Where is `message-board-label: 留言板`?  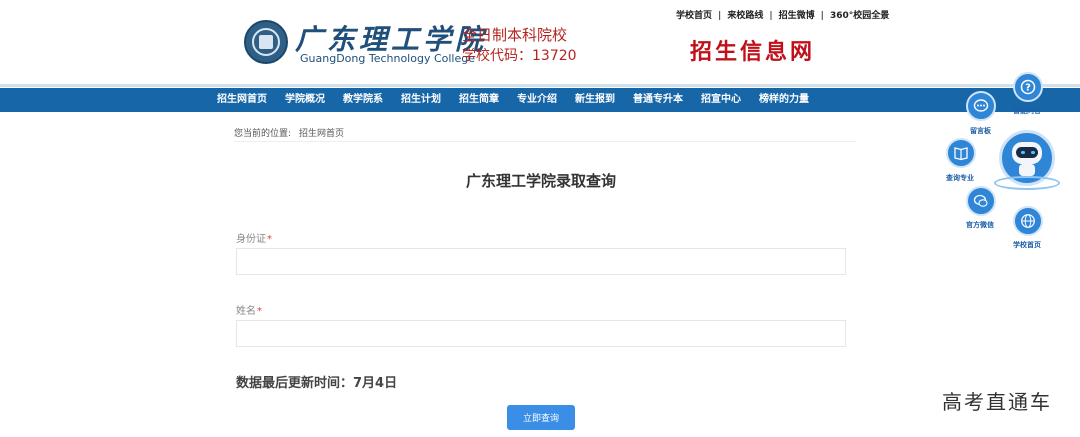
message-board-label: 留言板 is located at coordinates (980, 131).